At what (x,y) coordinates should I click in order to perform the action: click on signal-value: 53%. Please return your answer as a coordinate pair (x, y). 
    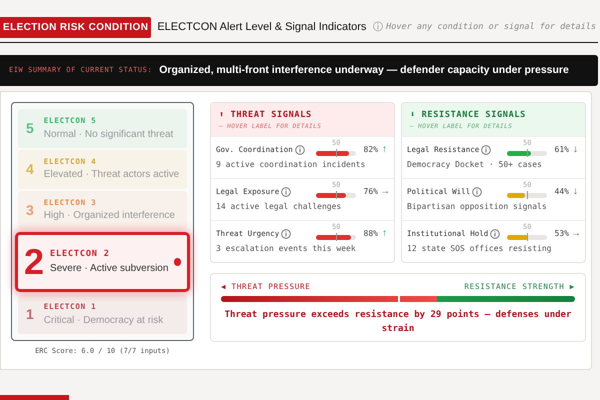
    Looking at the image, I should click on (561, 234).